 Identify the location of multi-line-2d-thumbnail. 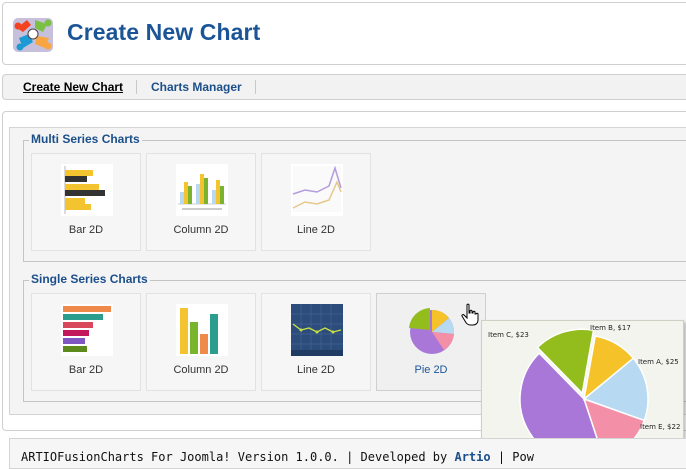
(317, 190).